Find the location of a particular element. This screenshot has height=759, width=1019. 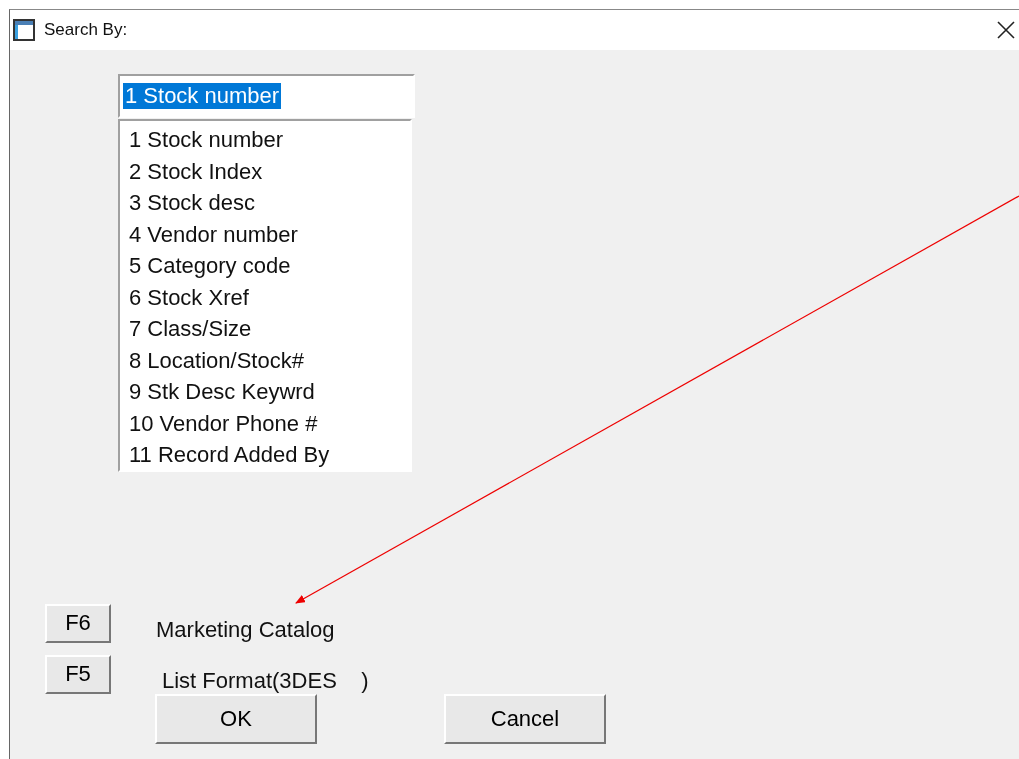

function-key-button: F5 is located at coordinates (78, 674).